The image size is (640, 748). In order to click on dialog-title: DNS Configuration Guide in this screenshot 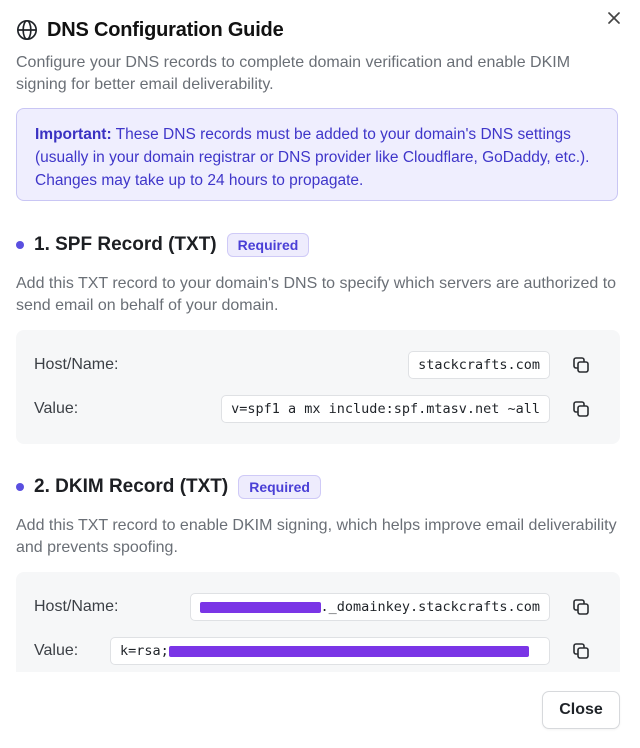, I will do `click(165, 29)`.